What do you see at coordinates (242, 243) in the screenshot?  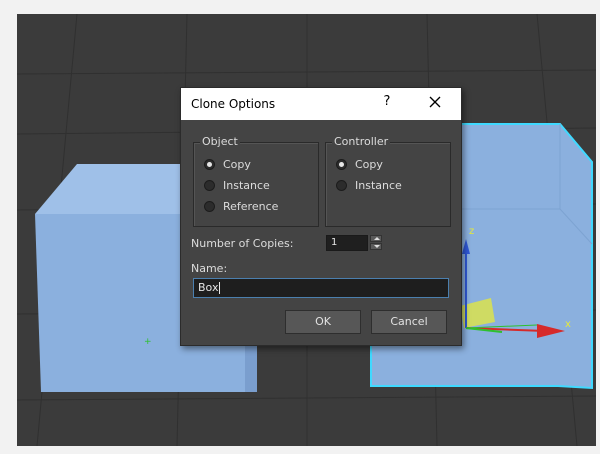 I see `copies-label: Number of Copies:` at bounding box center [242, 243].